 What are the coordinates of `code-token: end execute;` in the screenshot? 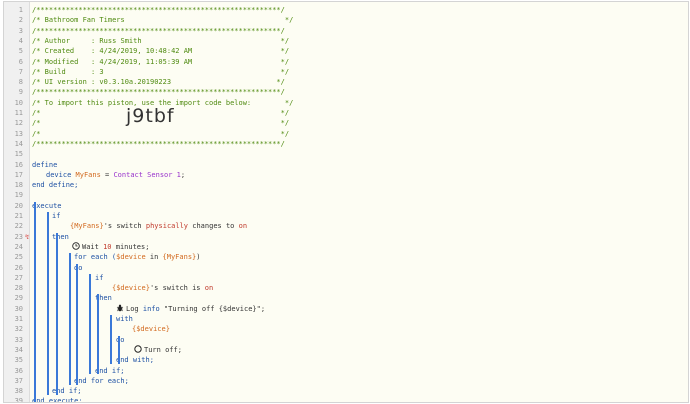 It's located at (57, 400).